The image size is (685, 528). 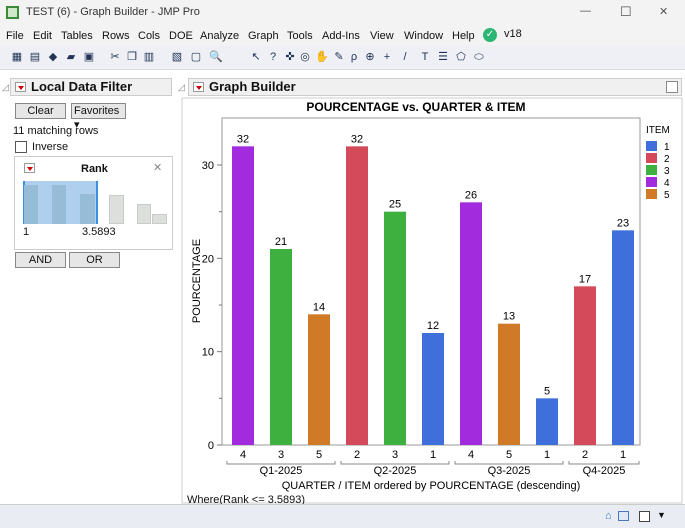 What do you see at coordinates (658, 130) in the screenshot?
I see `legend-title: ITEM` at bounding box center [658, 130].